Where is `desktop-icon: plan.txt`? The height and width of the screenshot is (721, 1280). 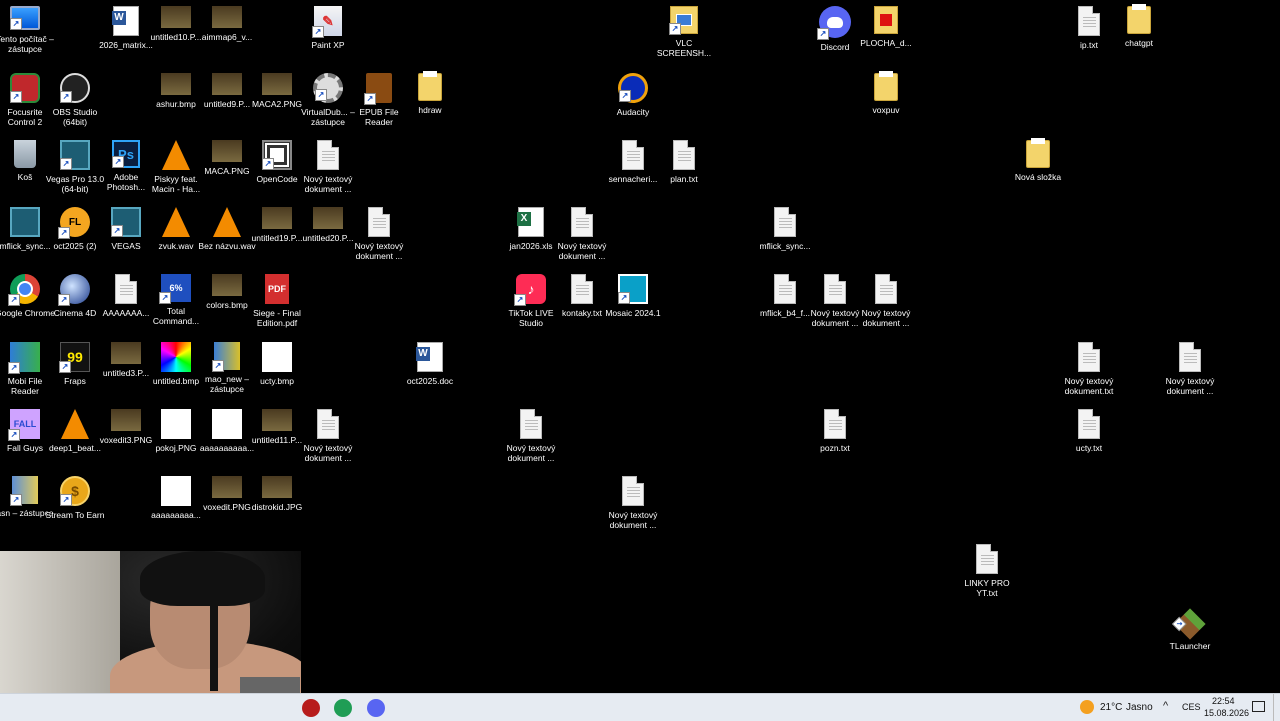 desktop-icon: plan.txt is located at coordinates (684, 162).